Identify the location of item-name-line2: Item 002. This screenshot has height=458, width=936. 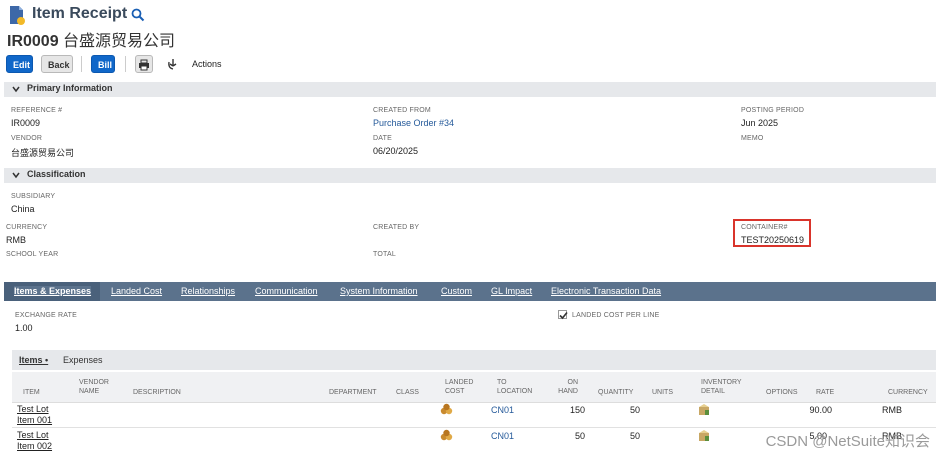
(35, 446).